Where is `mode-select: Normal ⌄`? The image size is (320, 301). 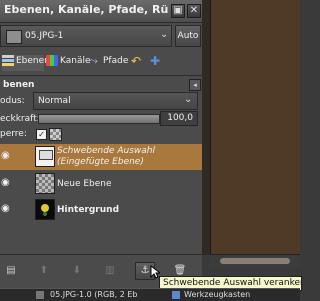
mode-select: Normal ⌄ is located at coordinates (115, 101).